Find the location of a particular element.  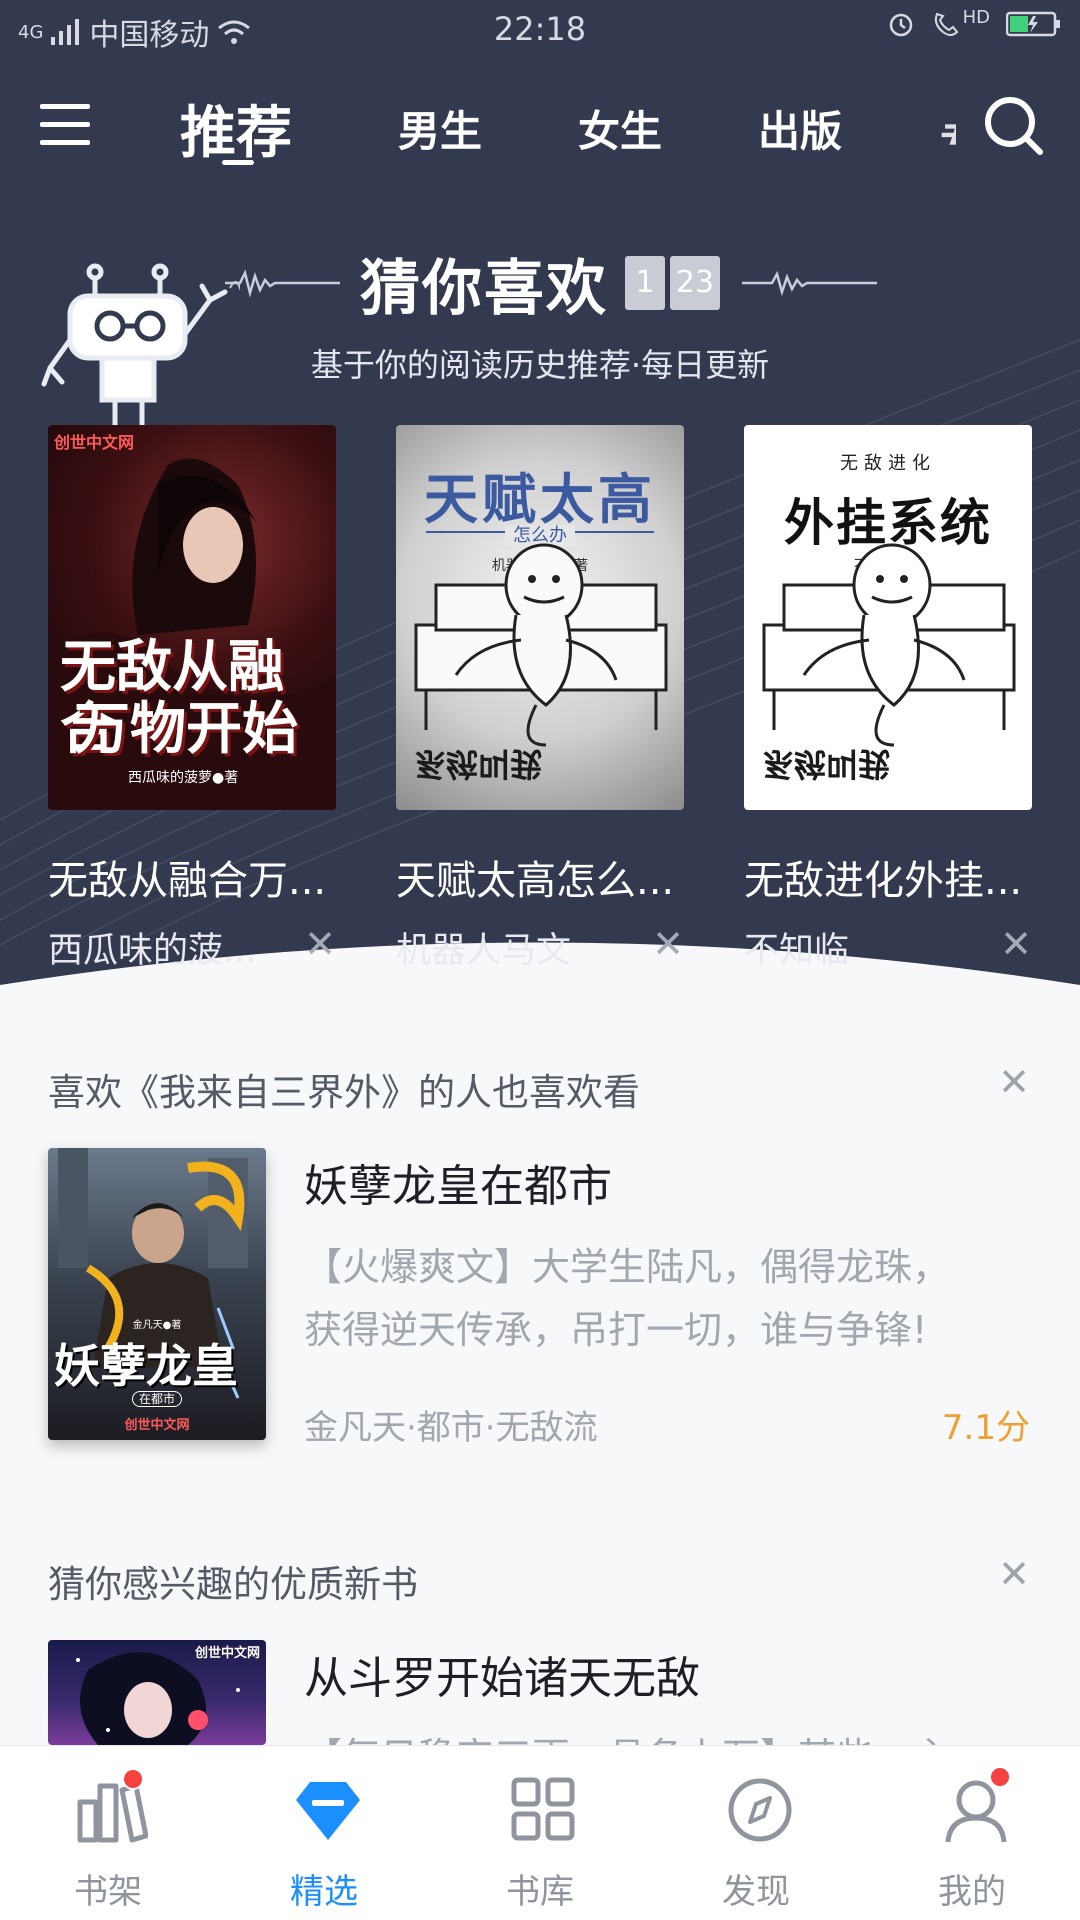

active-tab-indicator is located at coordinates (238, 162).